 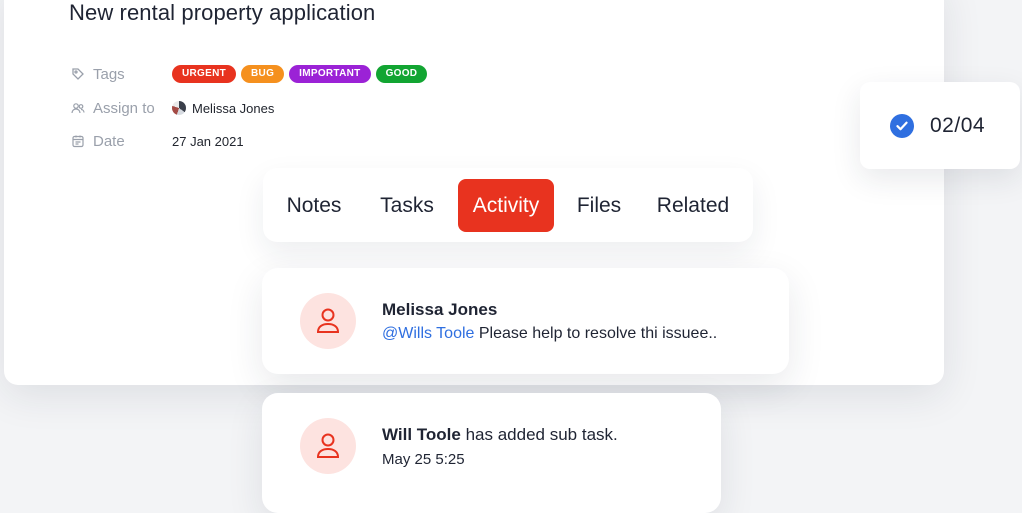 I want to click on task-title: New rental property application, so click(x=222, y=12).